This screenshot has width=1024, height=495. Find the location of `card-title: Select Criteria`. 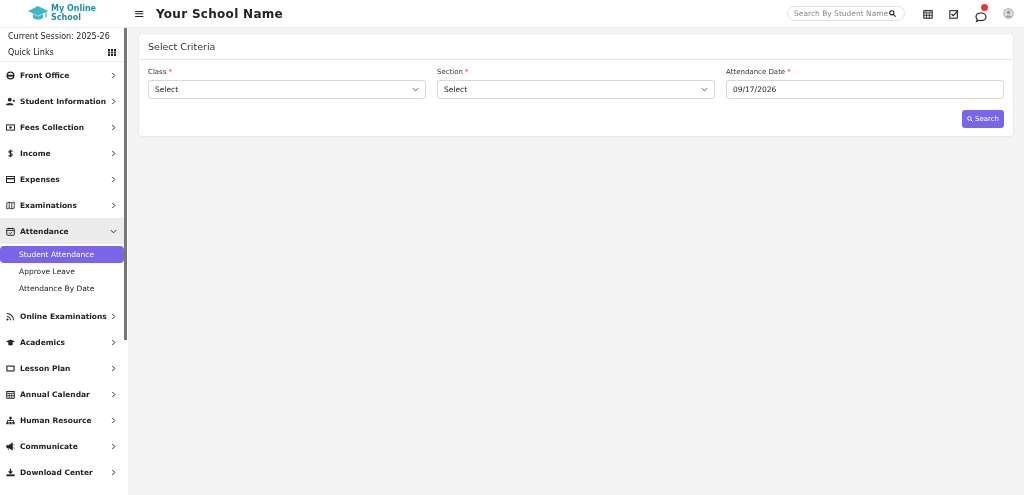

card-title: Select Criteria is located at coordinates (576, 47).